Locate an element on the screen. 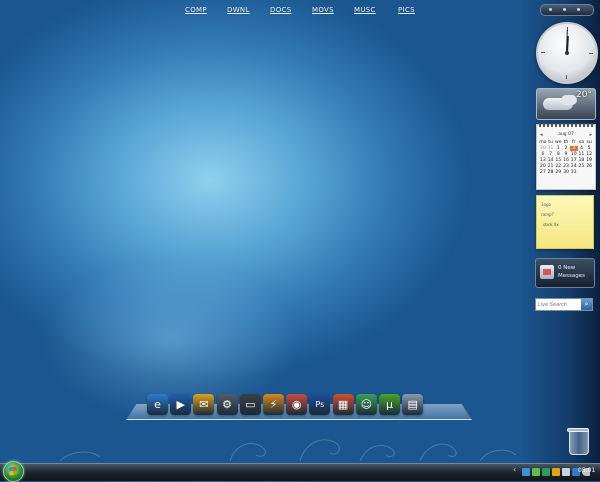 The width and height of the screenshot is (600, 482). update-icon is located at coordinates (536, 471).